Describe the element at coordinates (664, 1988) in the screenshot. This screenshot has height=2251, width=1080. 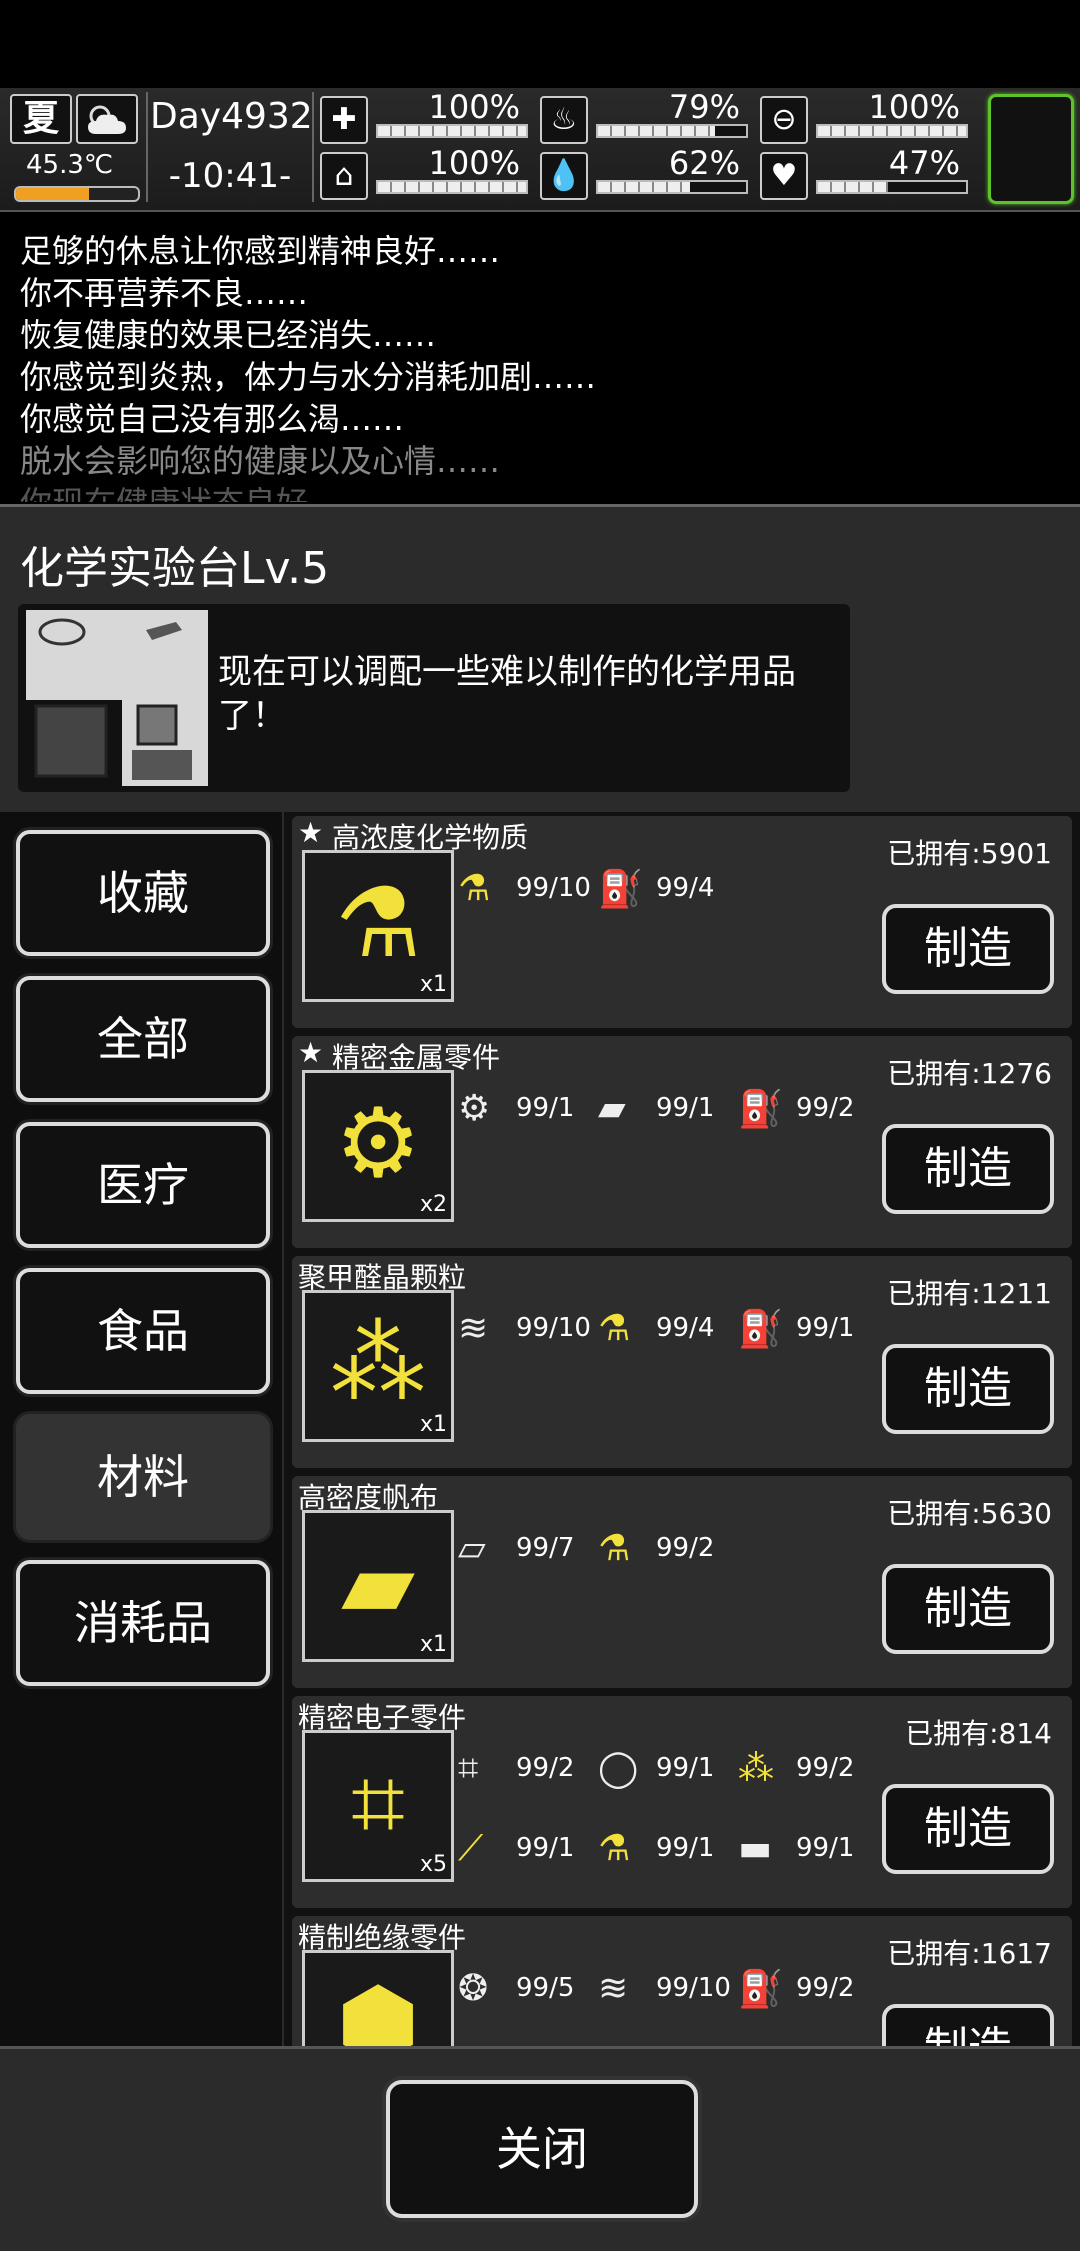
I see `material-requirement: ≋ 99/10` at that location.